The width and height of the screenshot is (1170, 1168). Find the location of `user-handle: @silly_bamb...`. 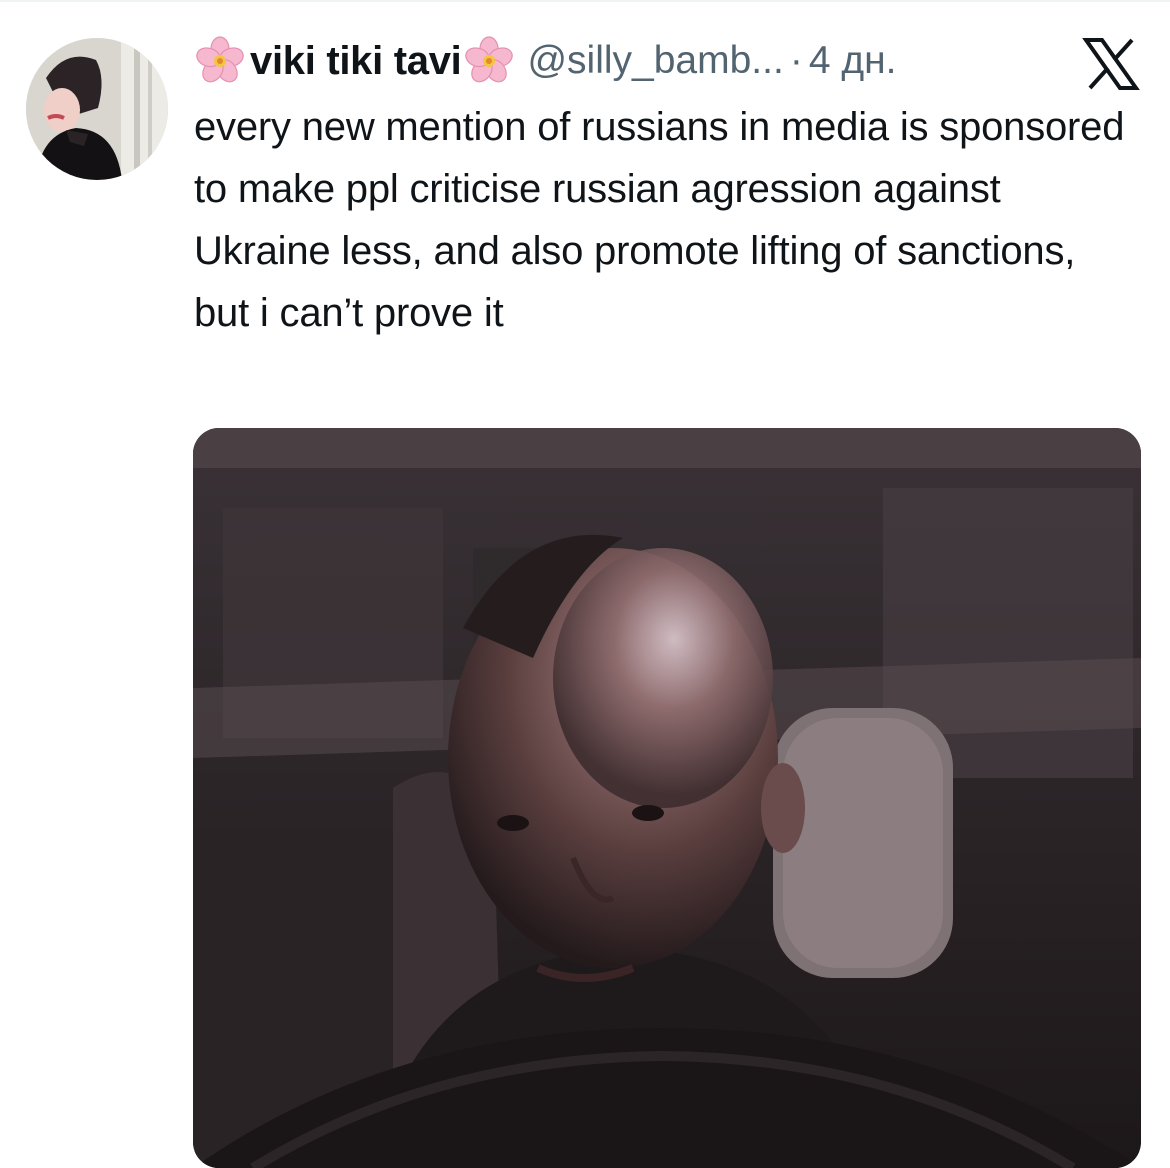

user-handle: @silly_bamb... is located at coordinates (655, 61).